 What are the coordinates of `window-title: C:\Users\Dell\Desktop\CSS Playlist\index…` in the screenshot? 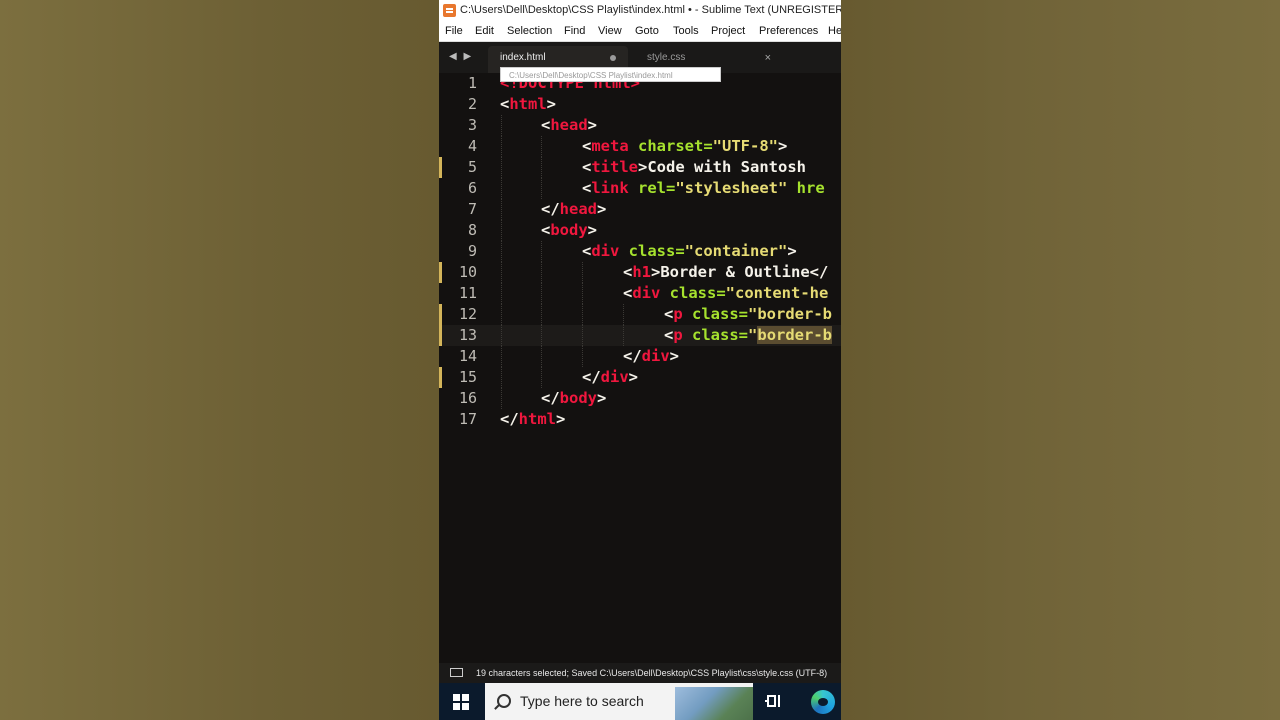 It's located at (650, 10).